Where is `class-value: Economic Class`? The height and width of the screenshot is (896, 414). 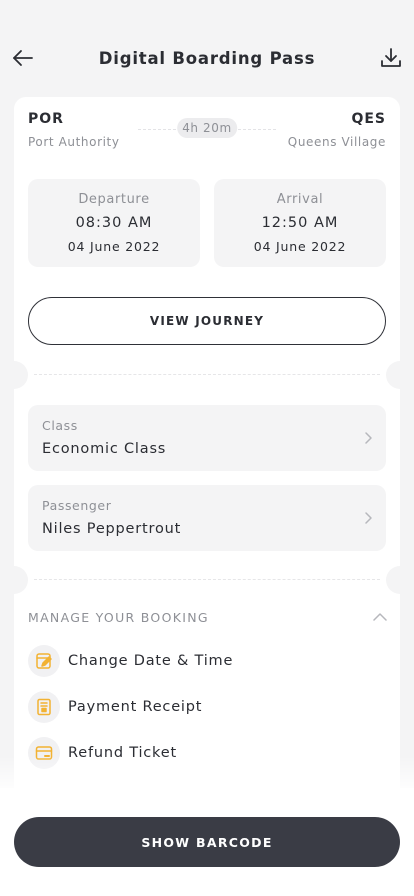
class-value: Economic Class is located at coordinates (104, 449).